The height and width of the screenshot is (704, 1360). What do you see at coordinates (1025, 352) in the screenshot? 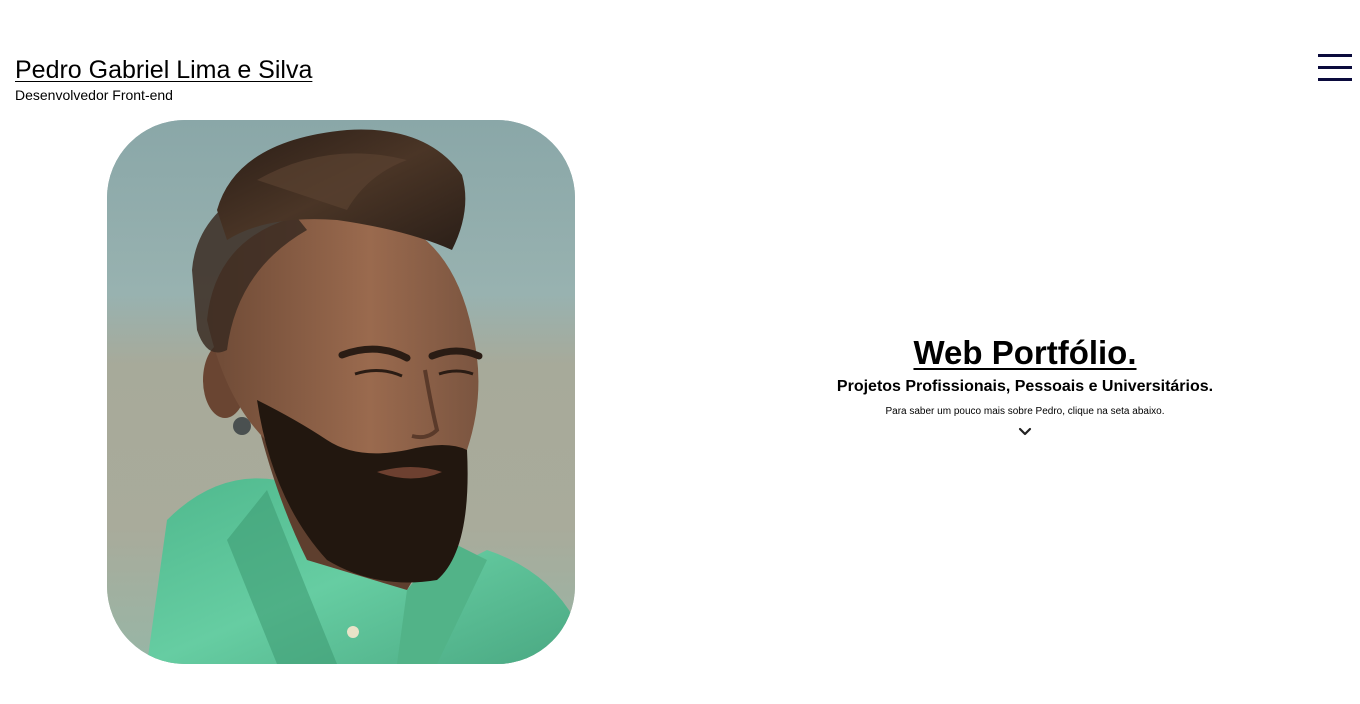
I see `hero-title: Web Portfólio.` at bounding box center [1025, 352].